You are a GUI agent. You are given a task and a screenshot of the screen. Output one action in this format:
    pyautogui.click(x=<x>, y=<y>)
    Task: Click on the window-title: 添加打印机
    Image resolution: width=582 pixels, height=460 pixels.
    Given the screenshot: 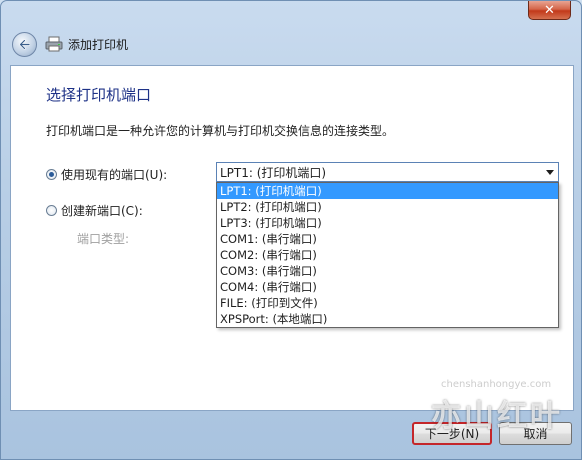 What is the action you would take?
    pyautogui.click(x=98, y=44)
    